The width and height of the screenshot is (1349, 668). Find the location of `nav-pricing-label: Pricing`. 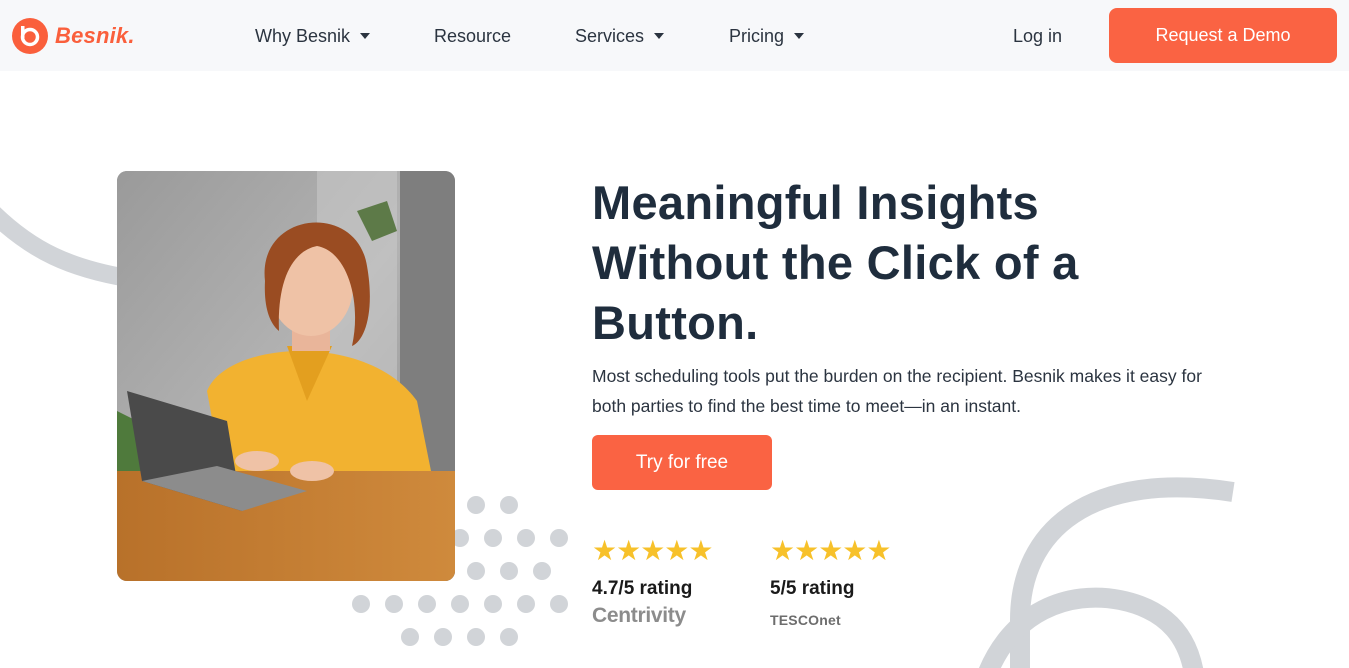

nav-pricing-label: Pricing is located at coordinates (757, 35).